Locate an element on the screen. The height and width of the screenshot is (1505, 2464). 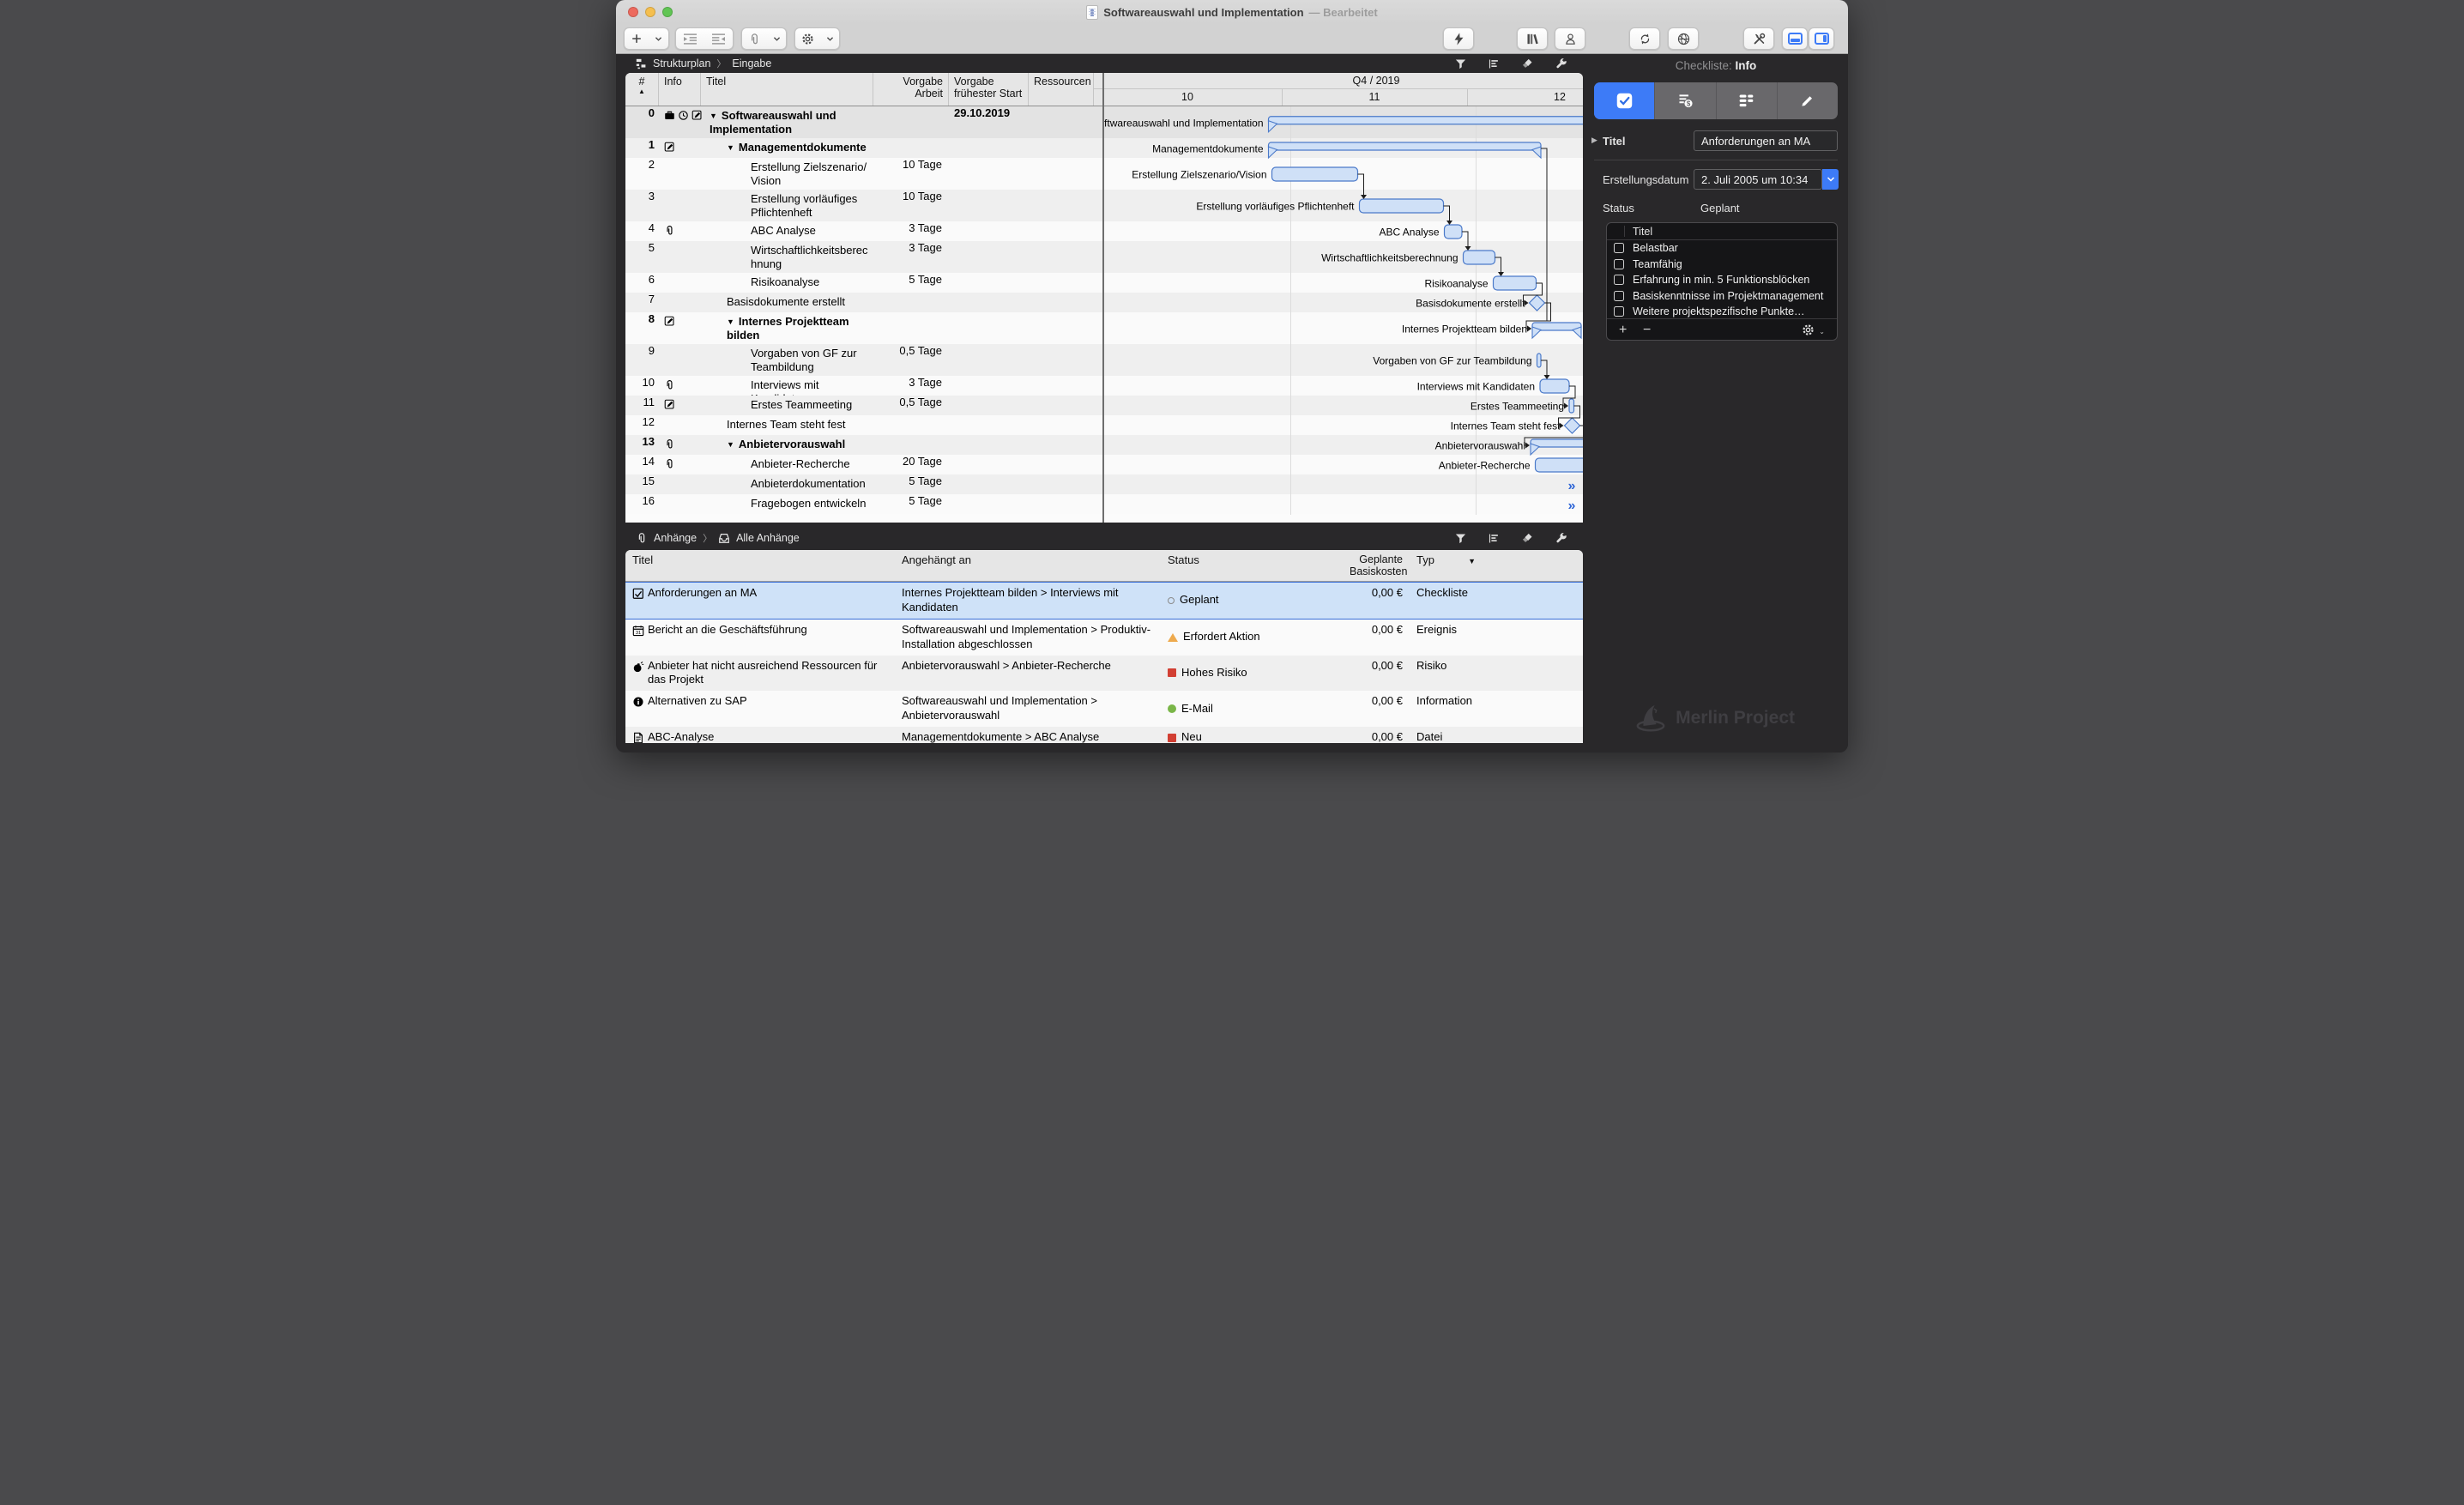
wrench-icon is located at coordinates (1561, 63).